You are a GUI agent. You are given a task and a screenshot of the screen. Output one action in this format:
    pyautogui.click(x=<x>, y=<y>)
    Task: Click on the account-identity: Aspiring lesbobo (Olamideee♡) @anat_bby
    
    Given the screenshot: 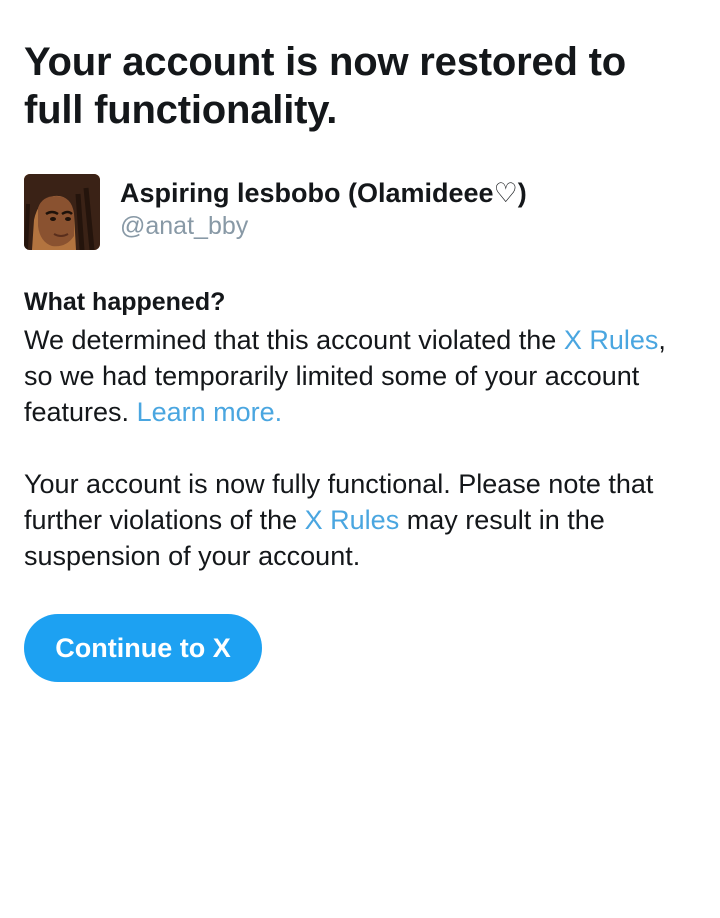 What is the action you would take?
    pyautogui.click(x=323, y=208)
    